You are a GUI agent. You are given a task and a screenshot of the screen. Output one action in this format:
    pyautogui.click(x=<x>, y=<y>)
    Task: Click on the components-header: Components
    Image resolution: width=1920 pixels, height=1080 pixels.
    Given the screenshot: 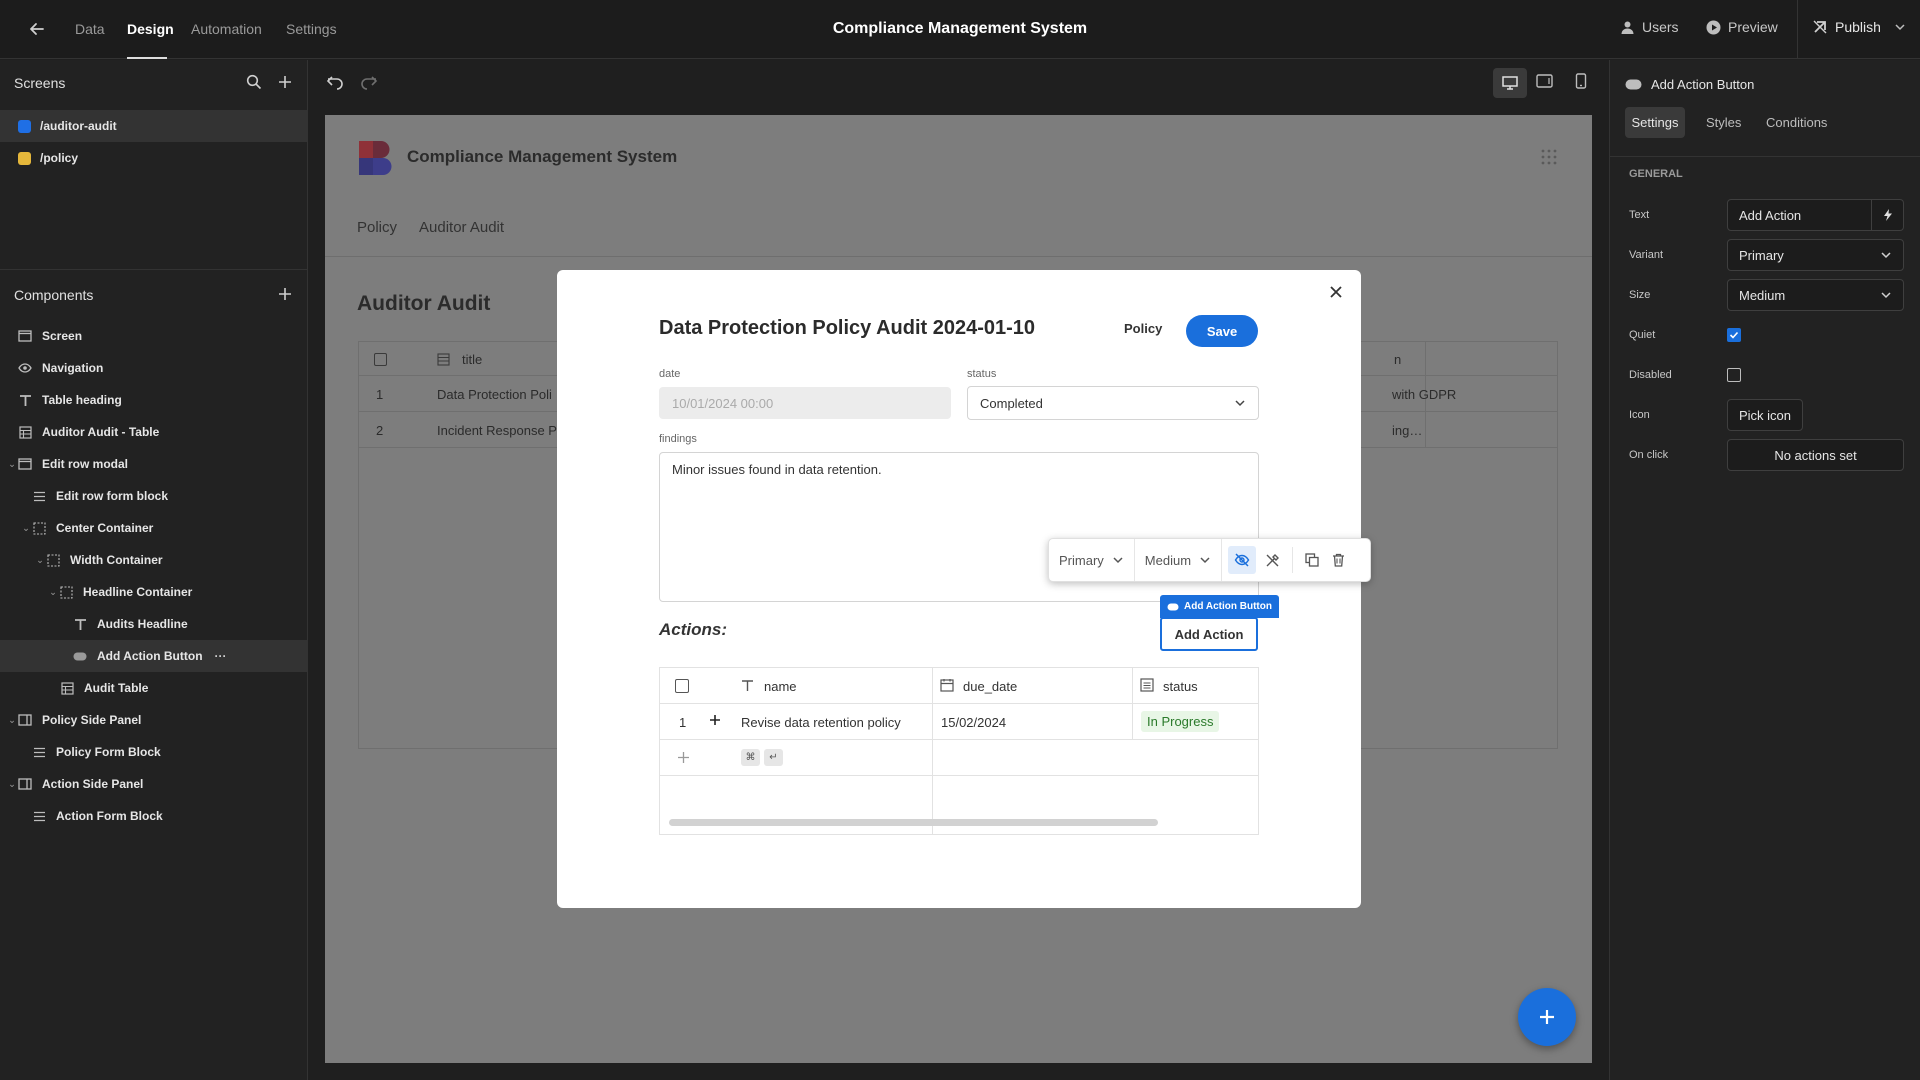 What is the action you would take?
    pyautogui.click(x=54, y=295)
    